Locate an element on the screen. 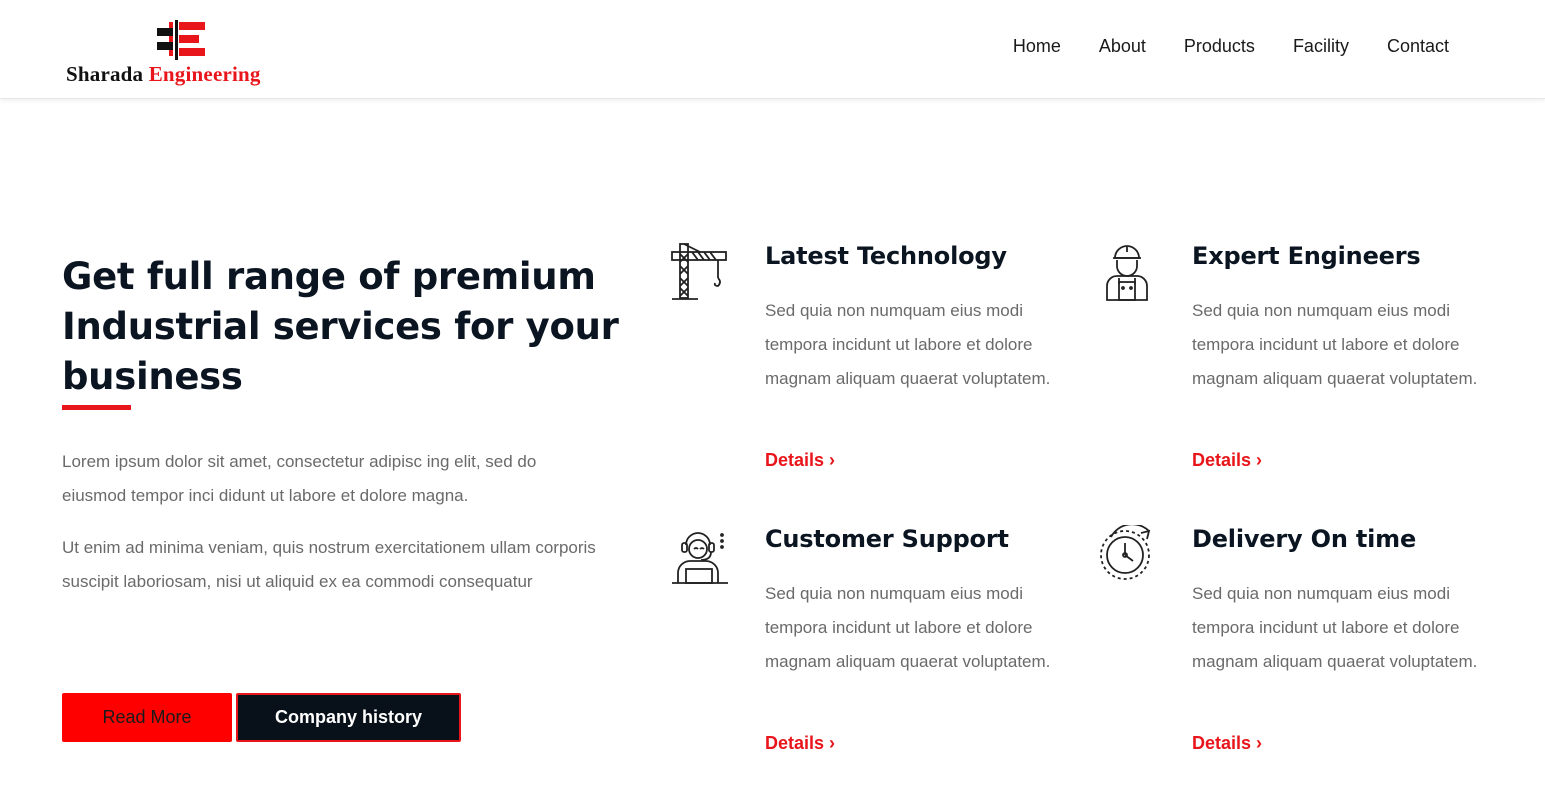  brand-logo: Sharada Engineering is located at coordinates (191, 53).